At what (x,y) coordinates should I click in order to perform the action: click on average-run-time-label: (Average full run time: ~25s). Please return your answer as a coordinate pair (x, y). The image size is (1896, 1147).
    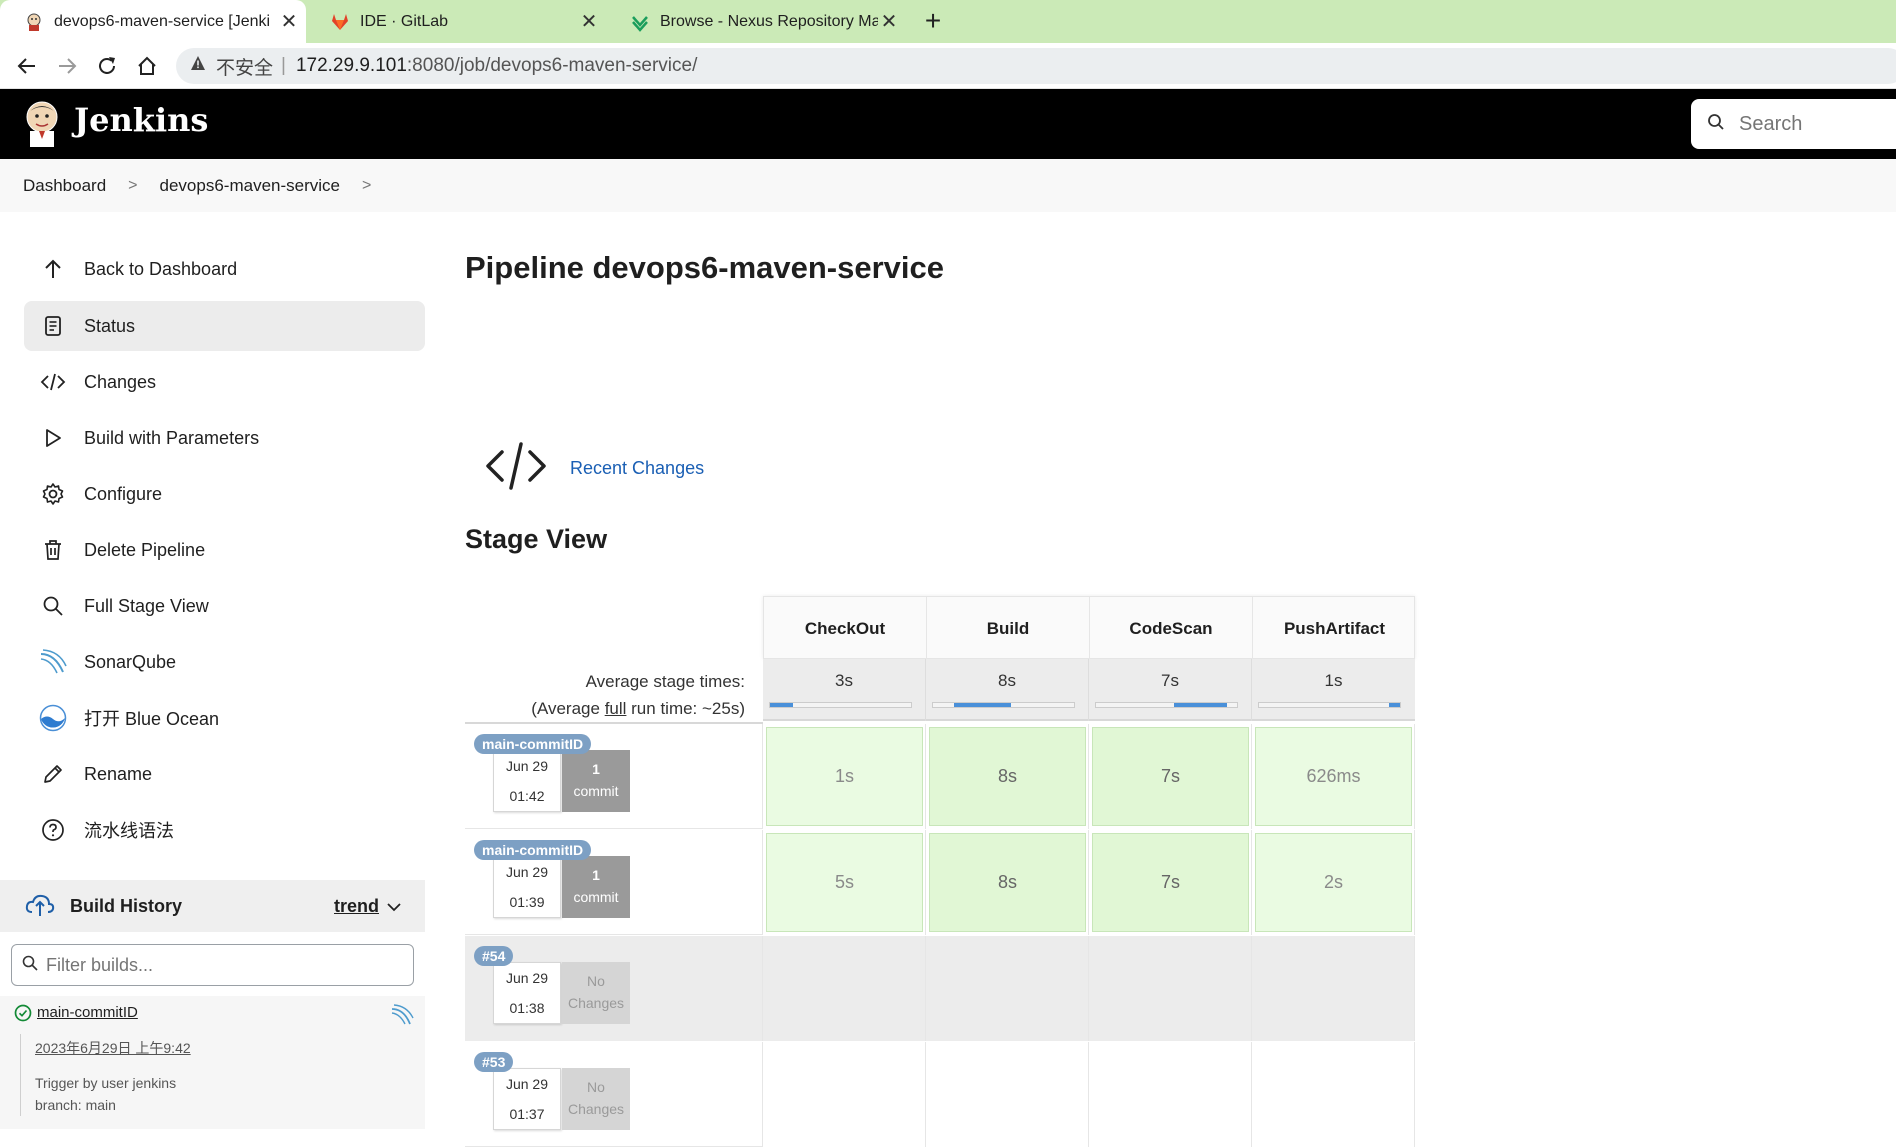
    Looking at the image, I should click on (605, 708).